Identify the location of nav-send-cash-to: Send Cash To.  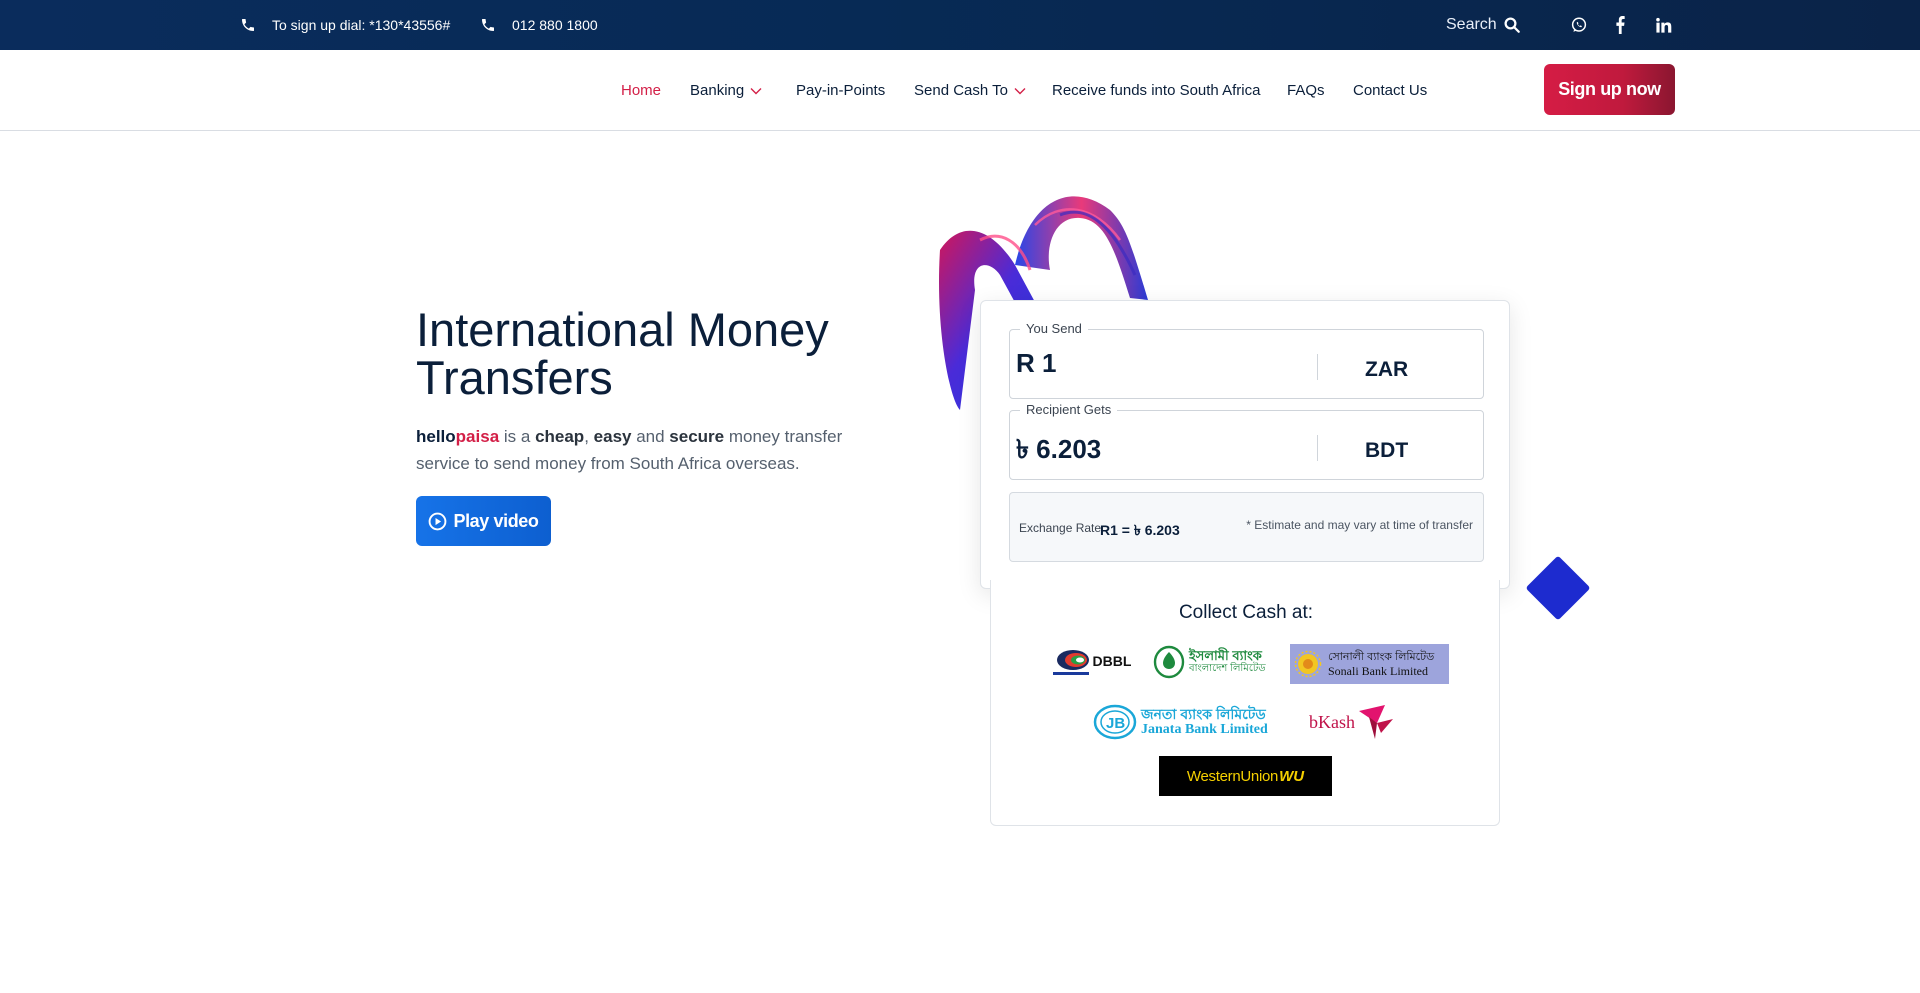
(970, 90).